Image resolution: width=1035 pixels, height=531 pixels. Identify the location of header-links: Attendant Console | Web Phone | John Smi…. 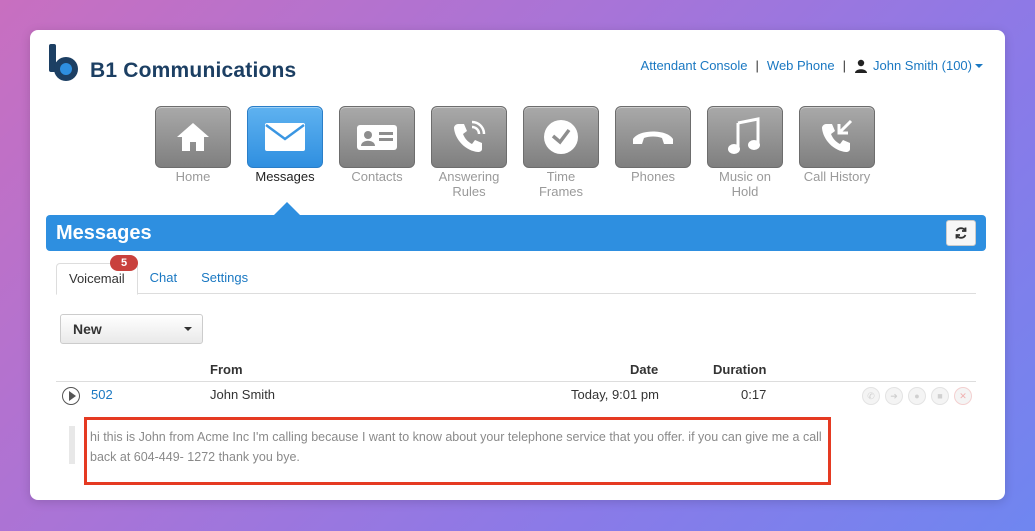
(812, 65).